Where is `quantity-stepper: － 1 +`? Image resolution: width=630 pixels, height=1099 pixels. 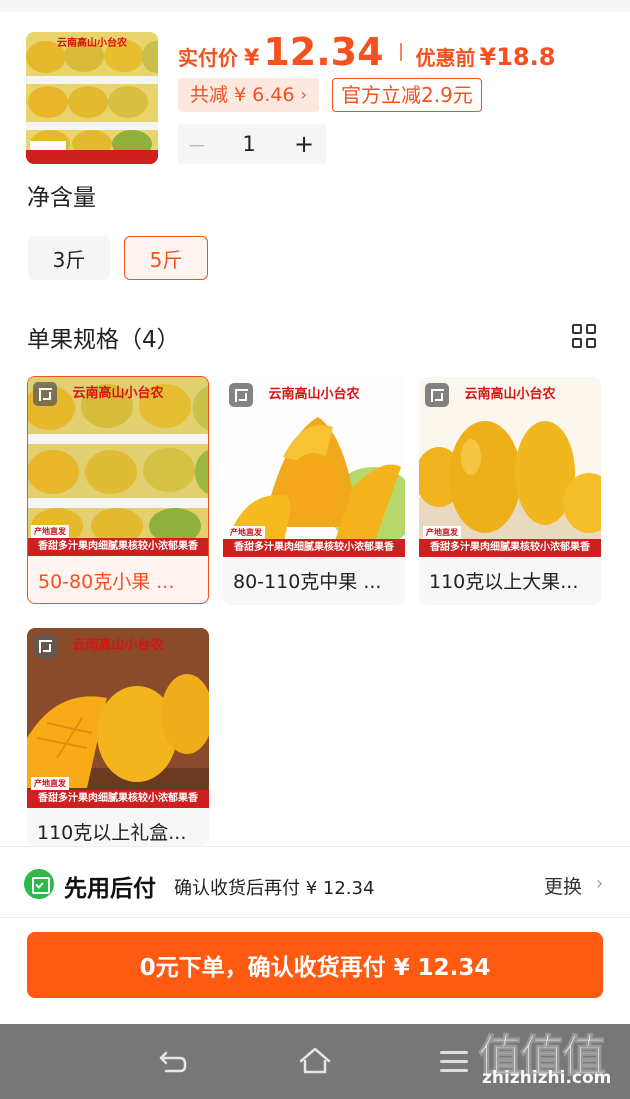
quantity-stepper: － 1 + is located at coordinates (252, 144).